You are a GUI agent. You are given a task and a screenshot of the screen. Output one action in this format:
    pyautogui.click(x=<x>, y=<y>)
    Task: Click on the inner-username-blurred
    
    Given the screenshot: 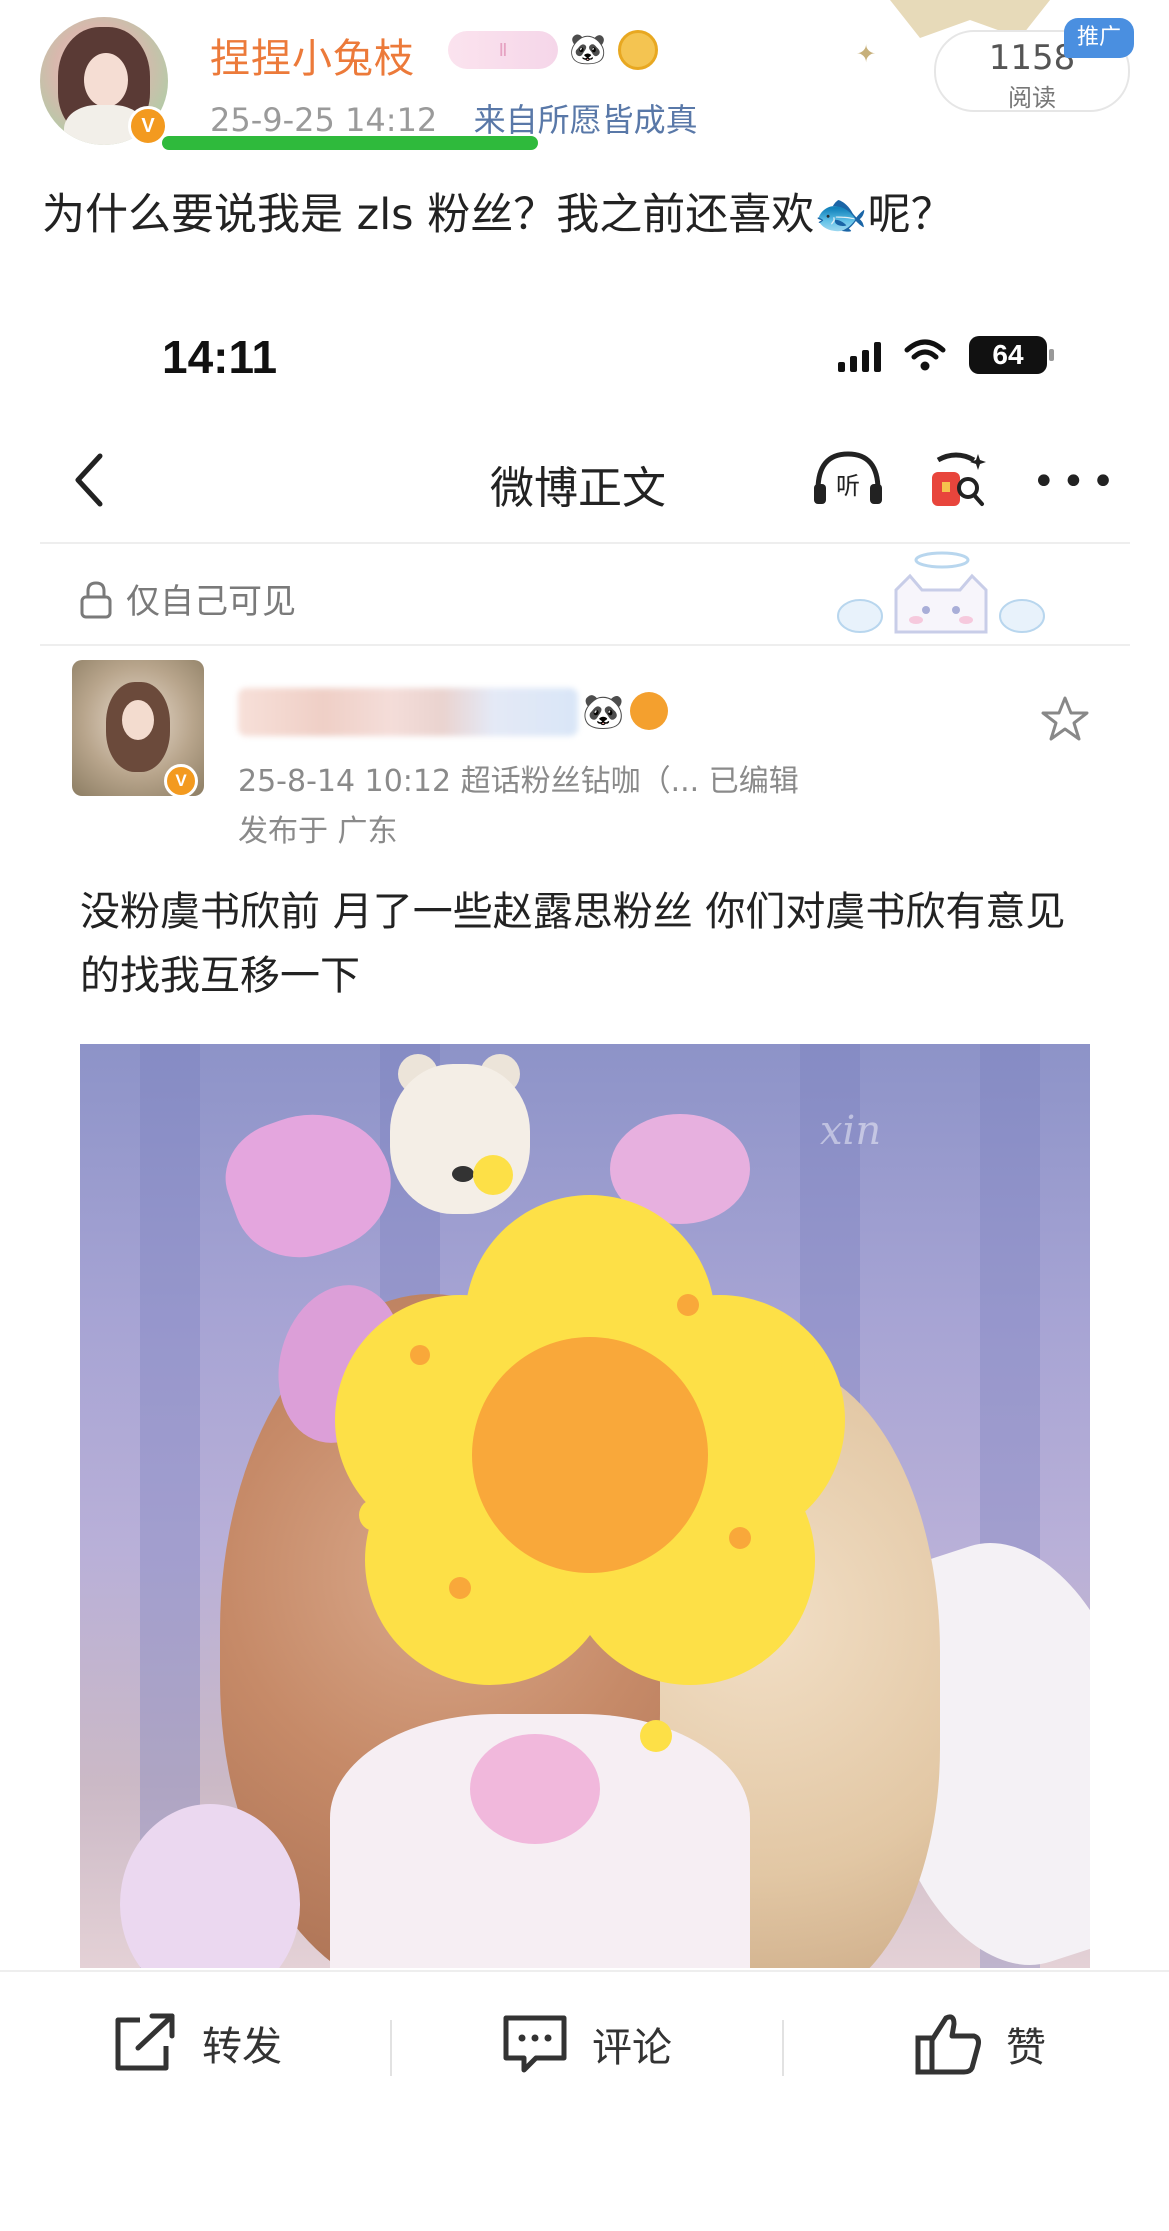 What is the action you would take?
    pyautogui.click(x=408, y=712)
    